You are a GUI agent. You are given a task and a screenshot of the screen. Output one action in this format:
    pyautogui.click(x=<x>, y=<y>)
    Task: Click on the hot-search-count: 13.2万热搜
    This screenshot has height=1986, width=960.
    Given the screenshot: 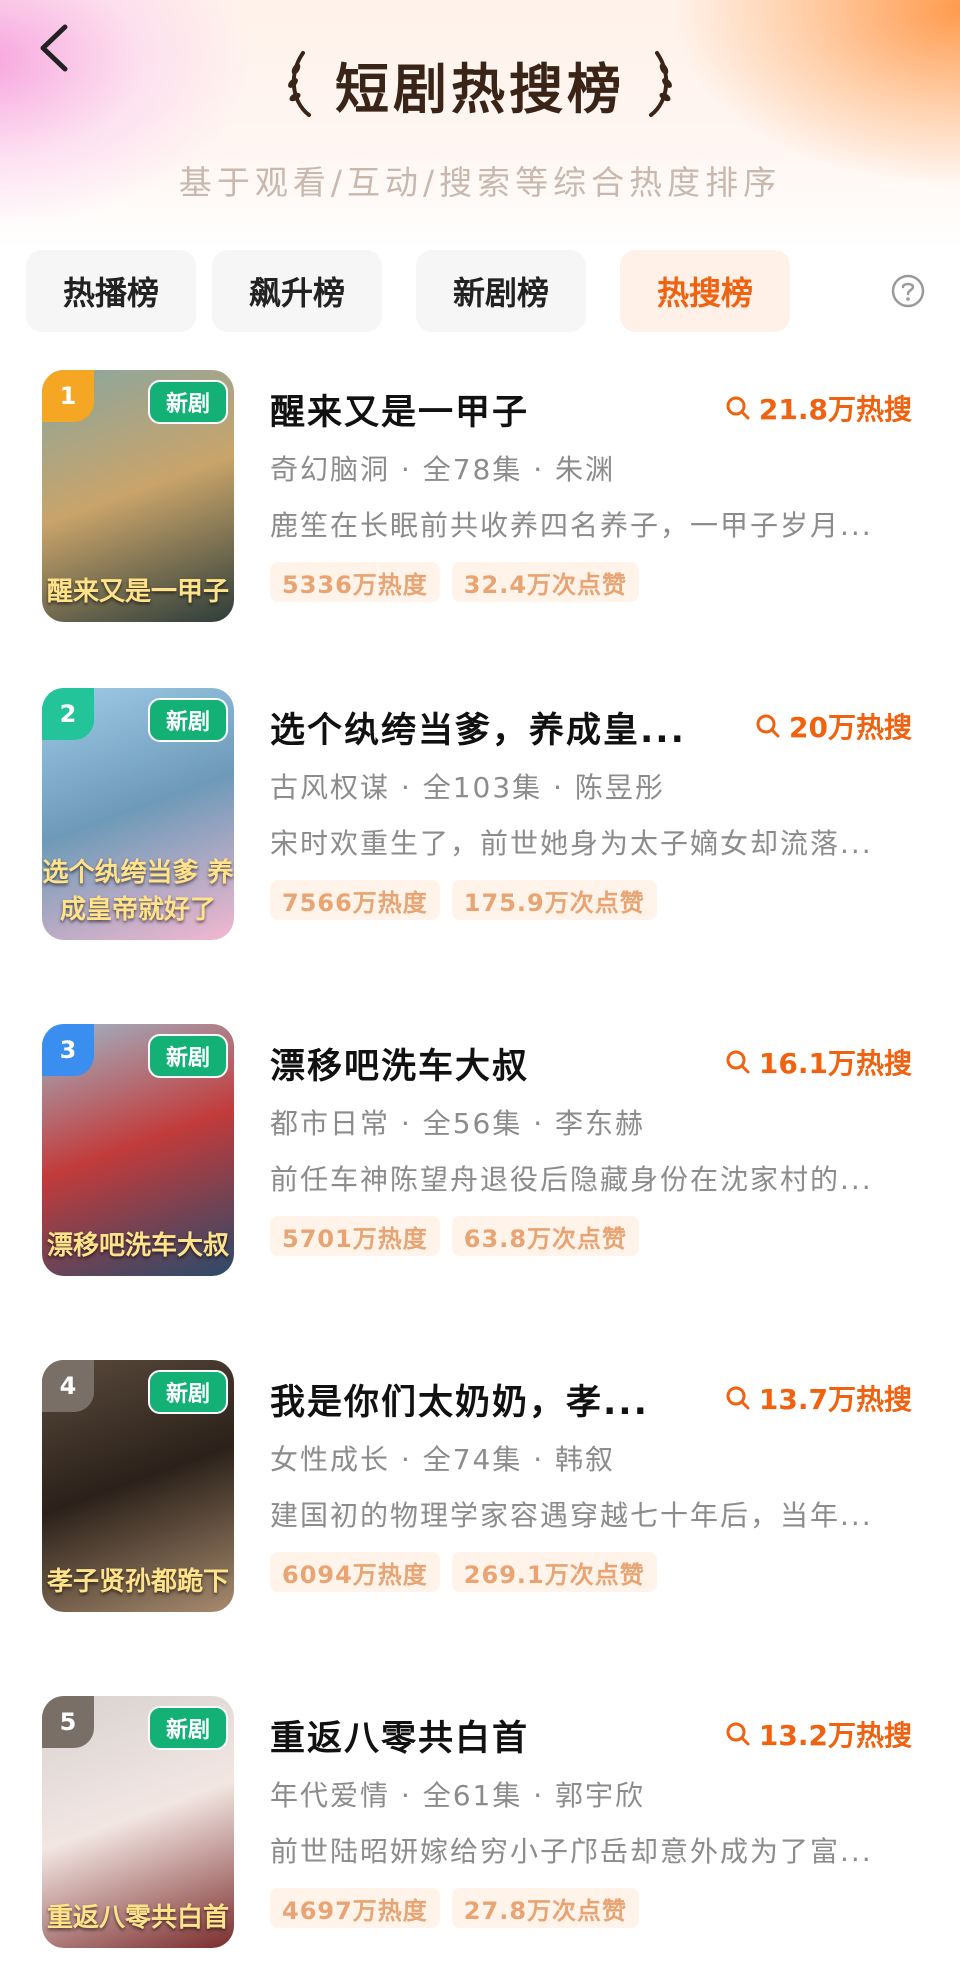 What is the action you would take?
    pyautogui.click(x=818, y=1734)
    